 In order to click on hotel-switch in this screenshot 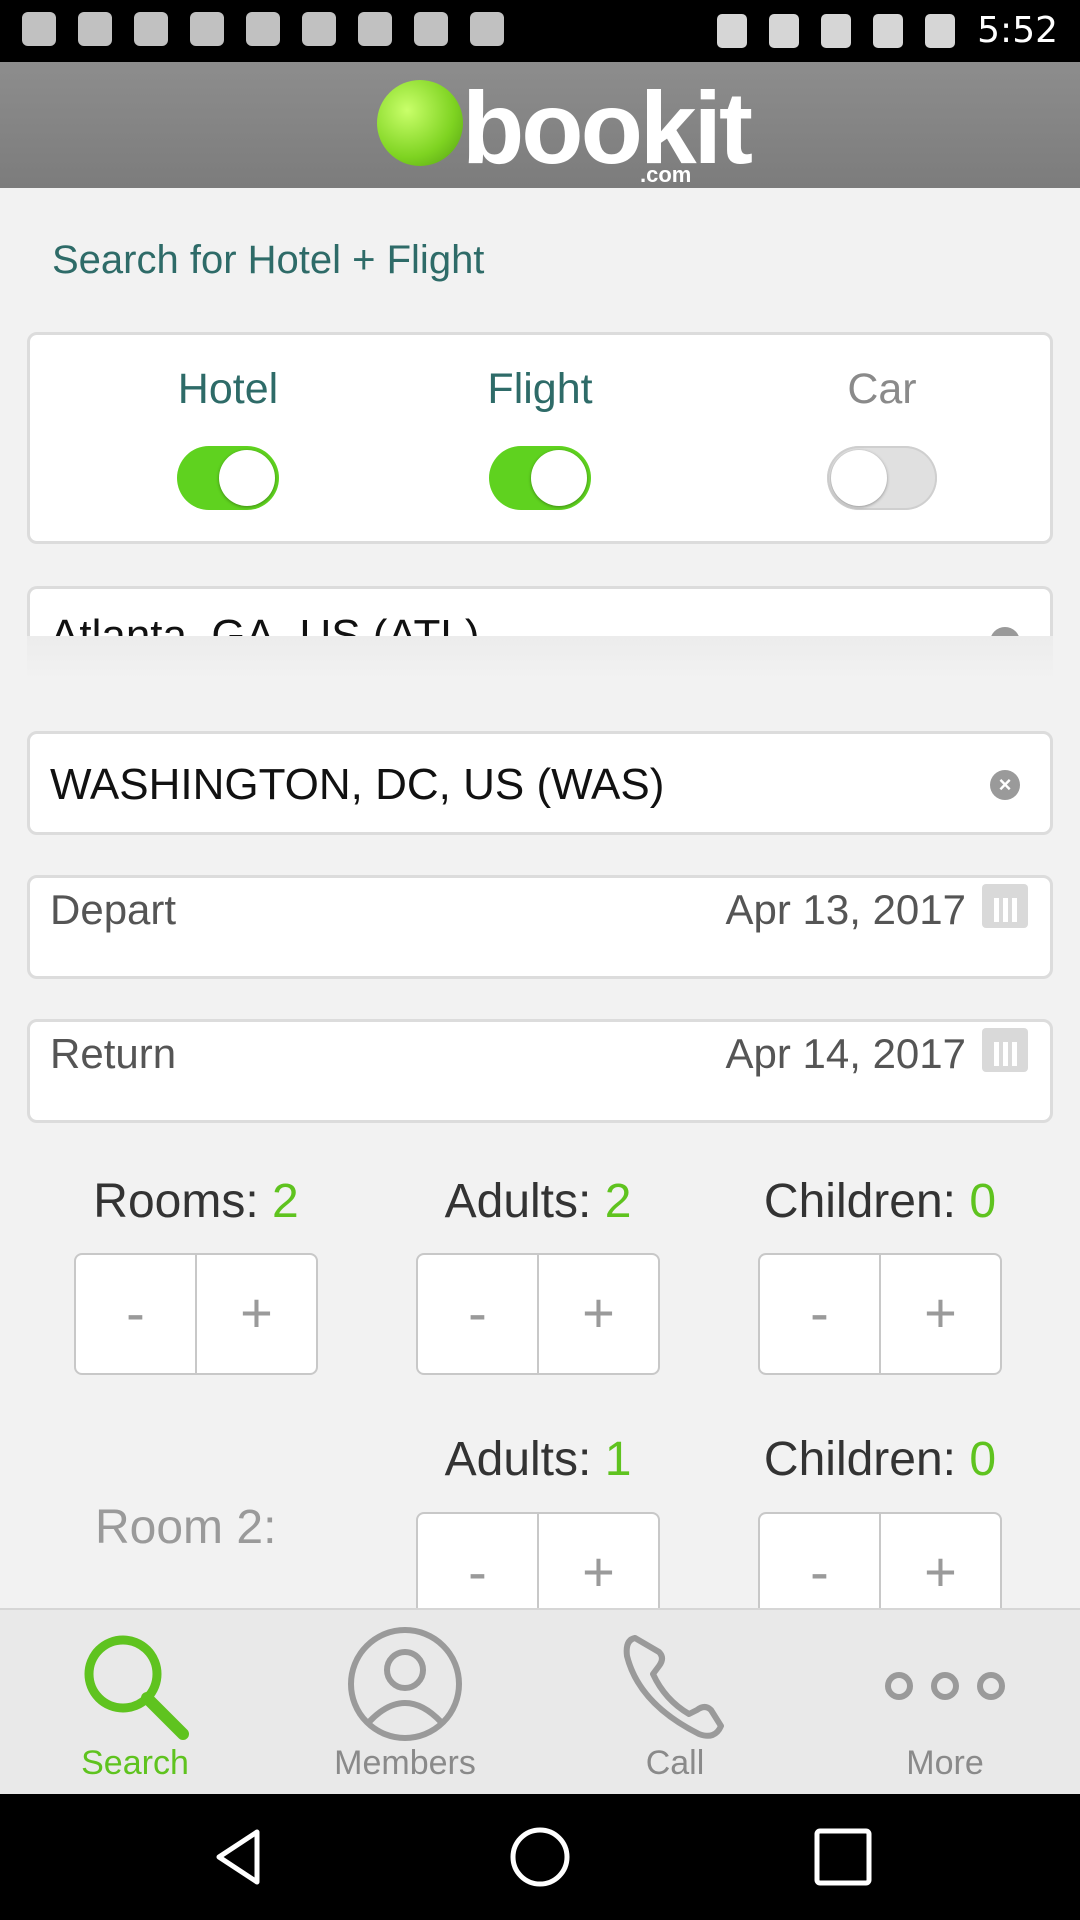, I will do `click(228, 478)`.